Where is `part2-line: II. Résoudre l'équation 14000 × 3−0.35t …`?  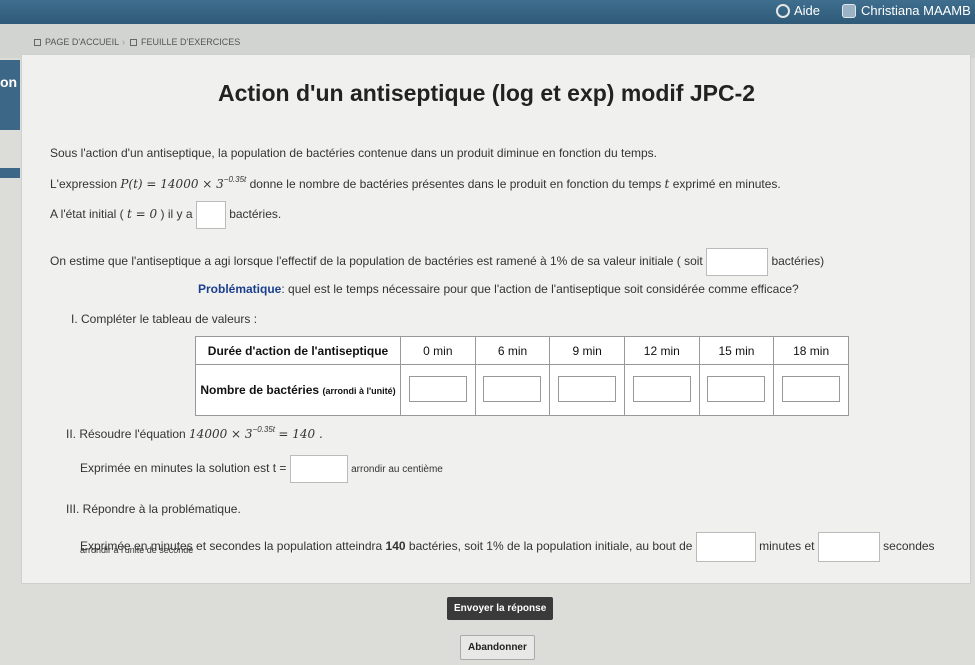 part2-line: II. Résoudre l'équation 14000 × 3−0.35t … is located at coordinates (194, 433).